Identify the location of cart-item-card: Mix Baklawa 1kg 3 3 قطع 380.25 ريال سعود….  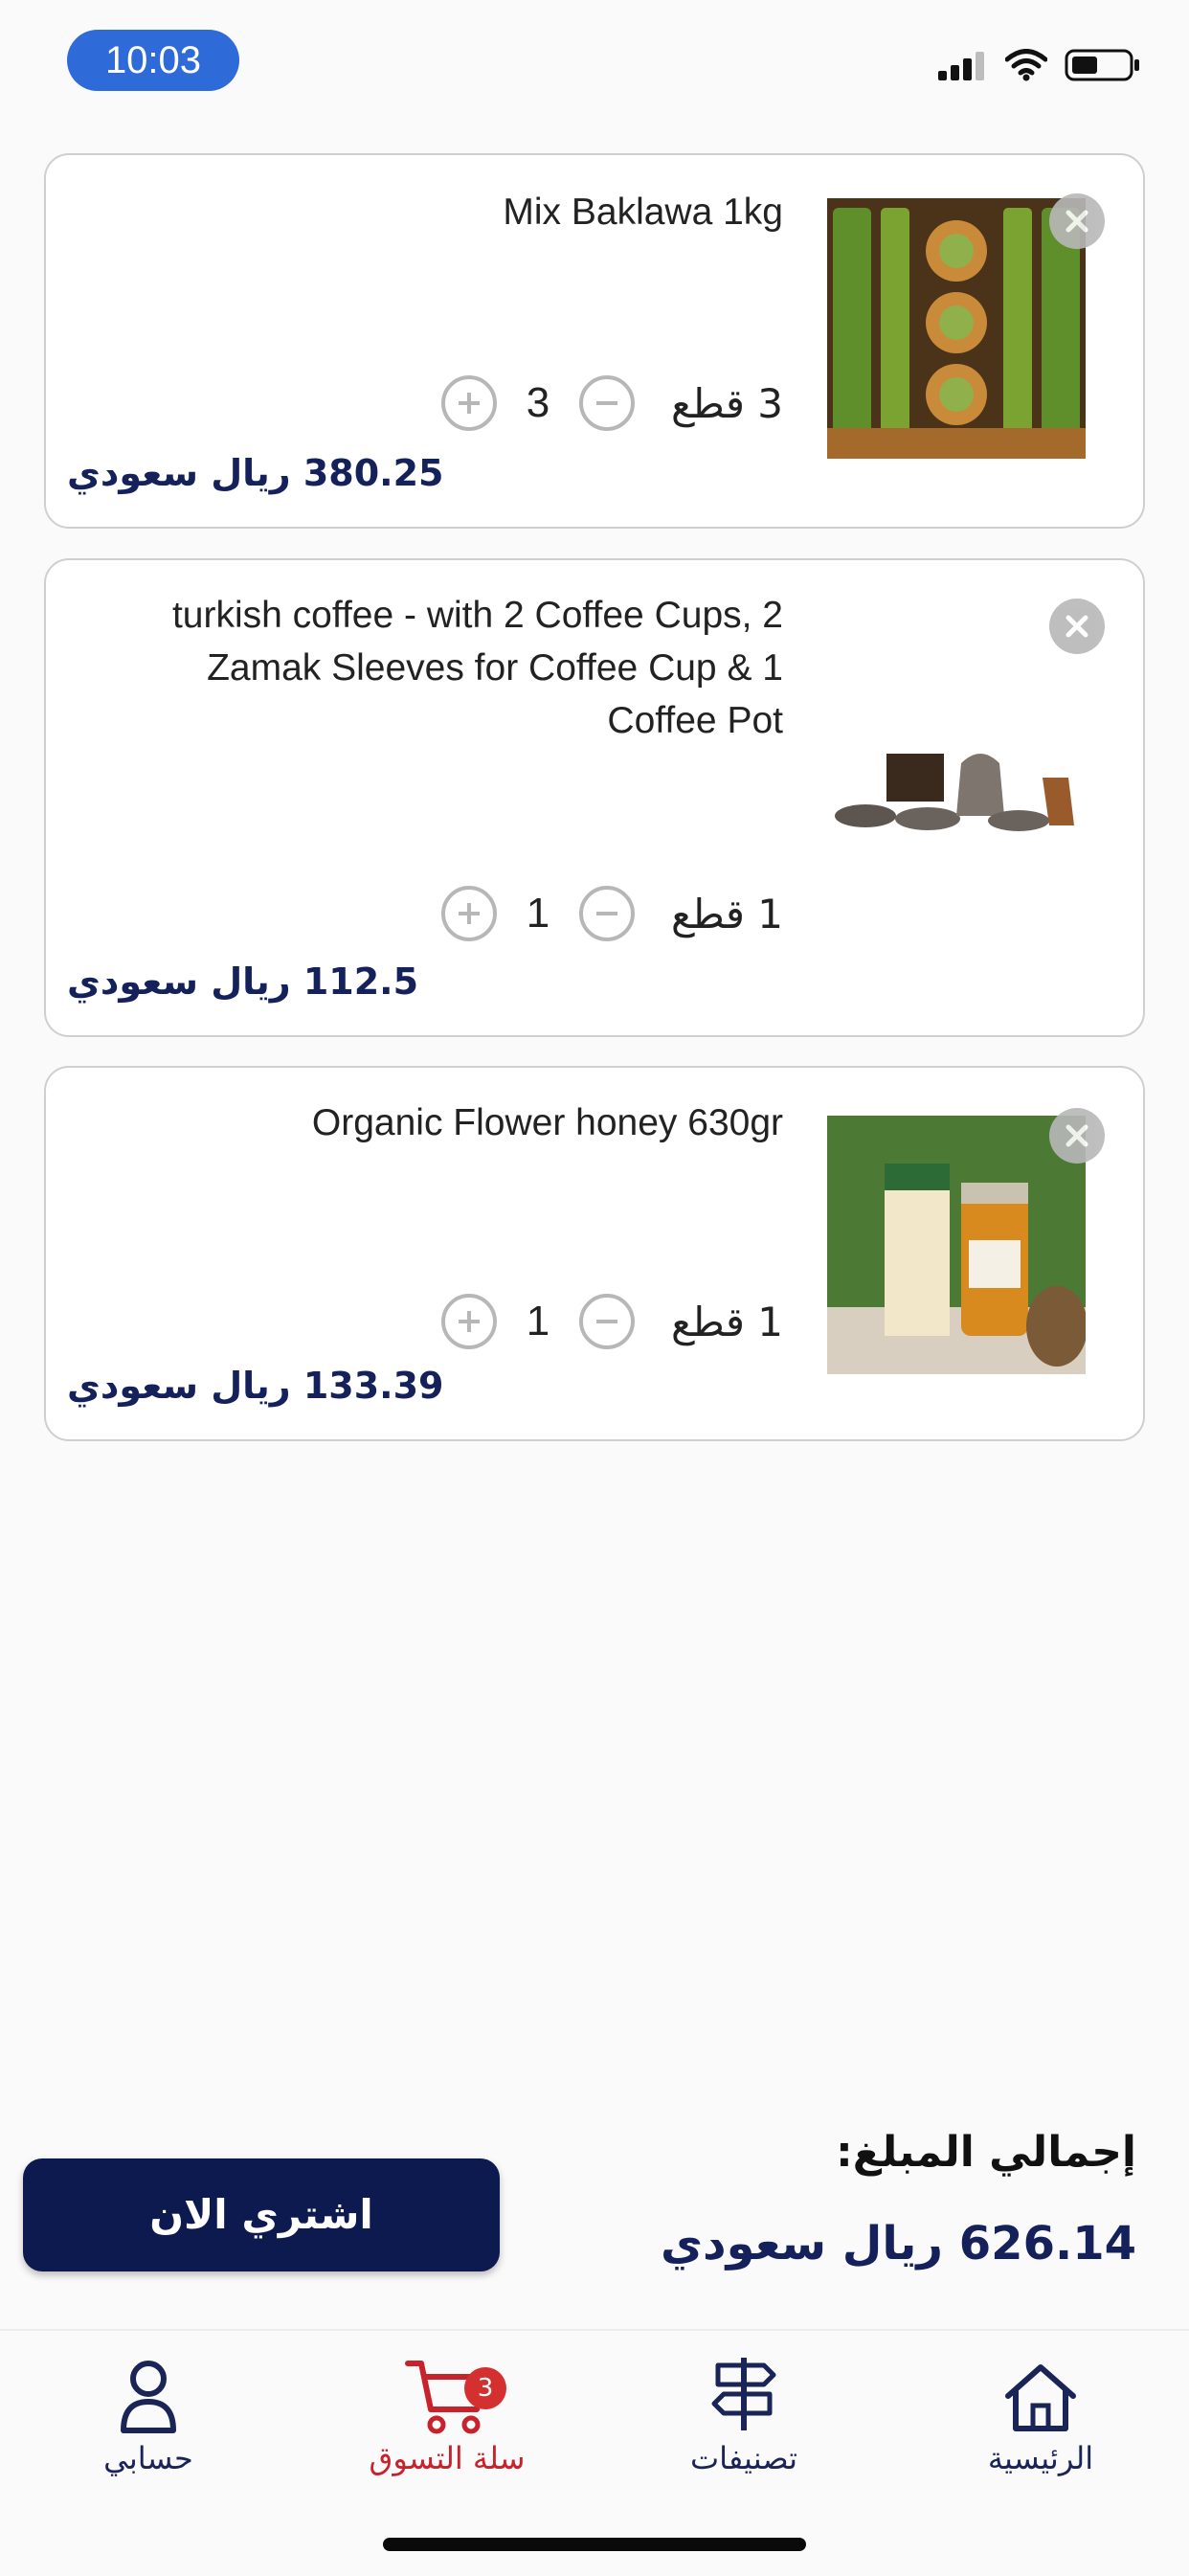
(594, 341).